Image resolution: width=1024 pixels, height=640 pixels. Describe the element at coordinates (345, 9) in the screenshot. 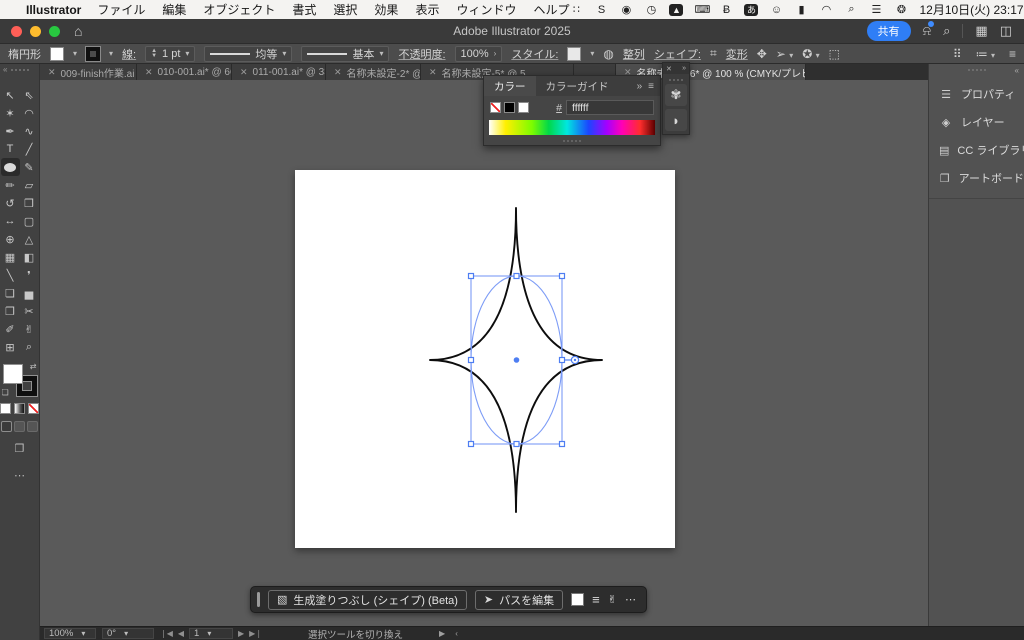

I see `menu-select: 選択` at that location.